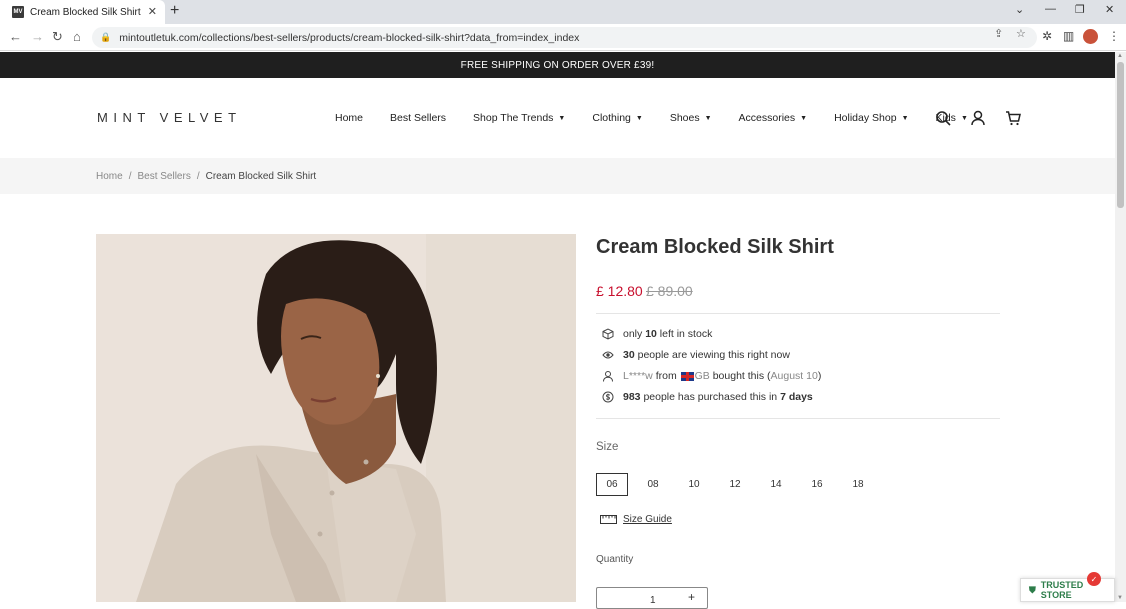  Describe the element at coordinates (1019, 9) in the screenshot. I see `tab-search-icon: ⌄` at that location.